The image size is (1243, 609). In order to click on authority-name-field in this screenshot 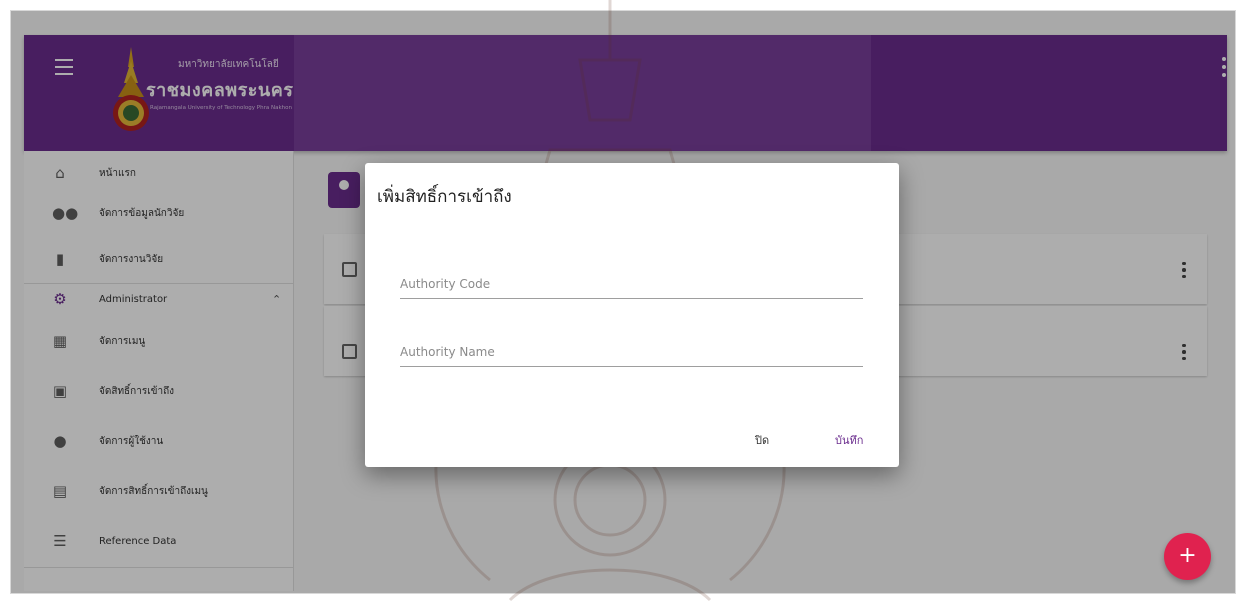, I will do `click(631, 352)`.